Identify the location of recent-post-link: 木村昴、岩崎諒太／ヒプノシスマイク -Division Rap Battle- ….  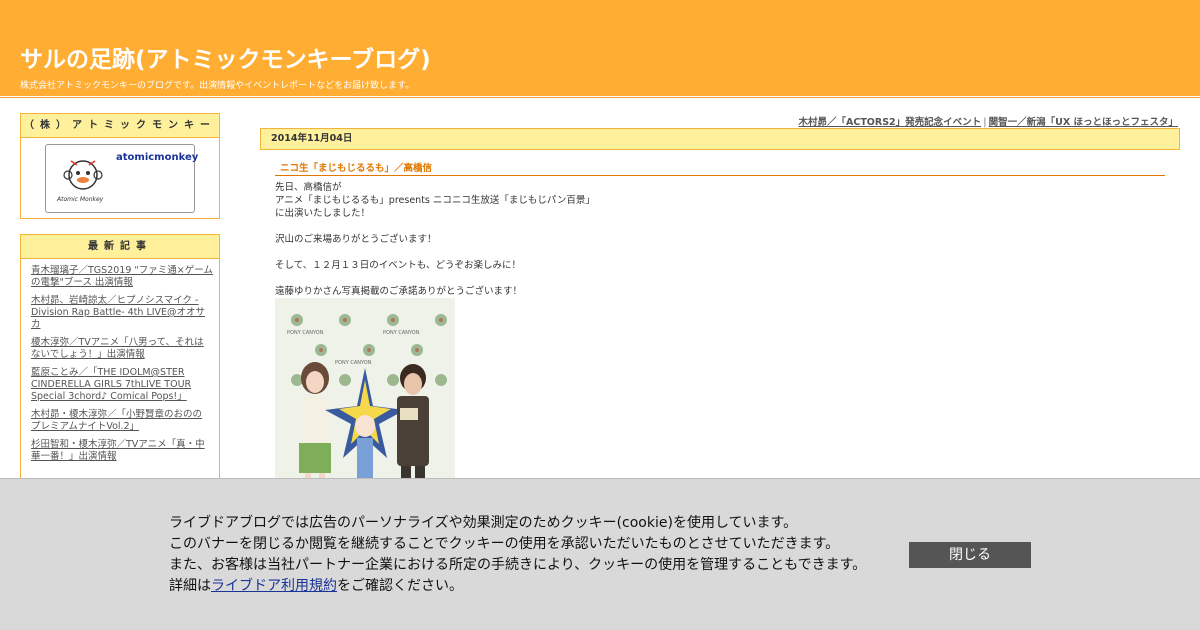
(122, 313).